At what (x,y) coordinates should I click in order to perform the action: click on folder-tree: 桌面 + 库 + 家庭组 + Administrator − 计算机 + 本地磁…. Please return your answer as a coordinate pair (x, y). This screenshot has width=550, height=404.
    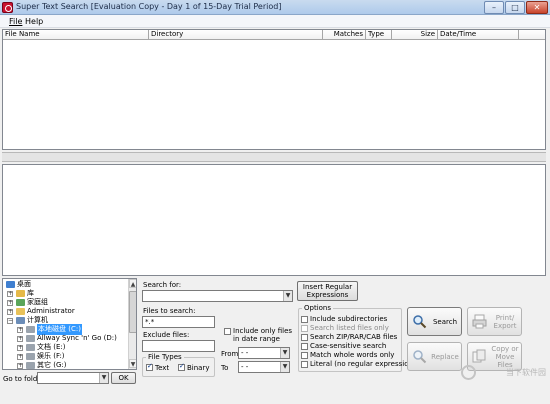
    Looking at the image, I should click on (69, 324).